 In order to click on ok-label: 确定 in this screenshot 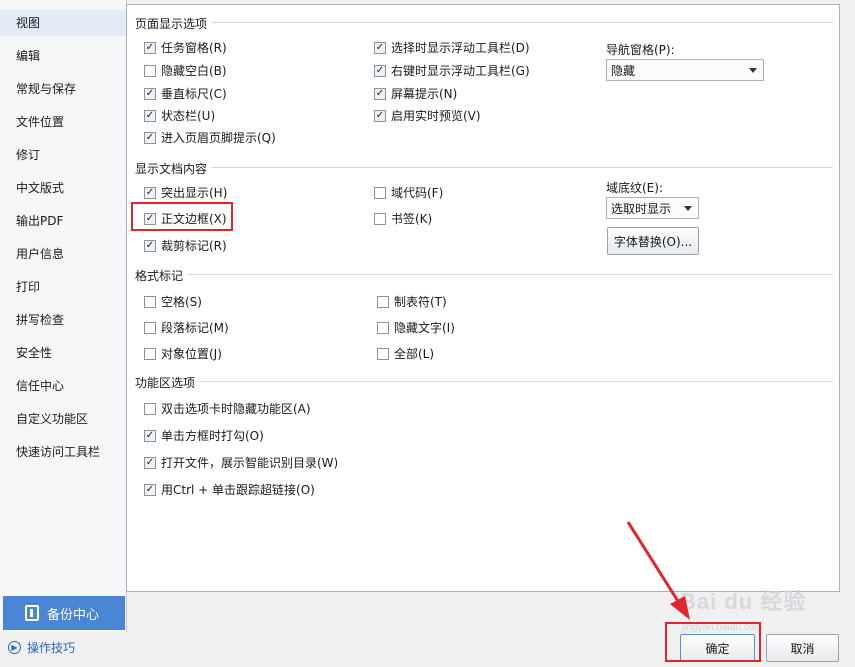, I will do `click(717, 648)`.